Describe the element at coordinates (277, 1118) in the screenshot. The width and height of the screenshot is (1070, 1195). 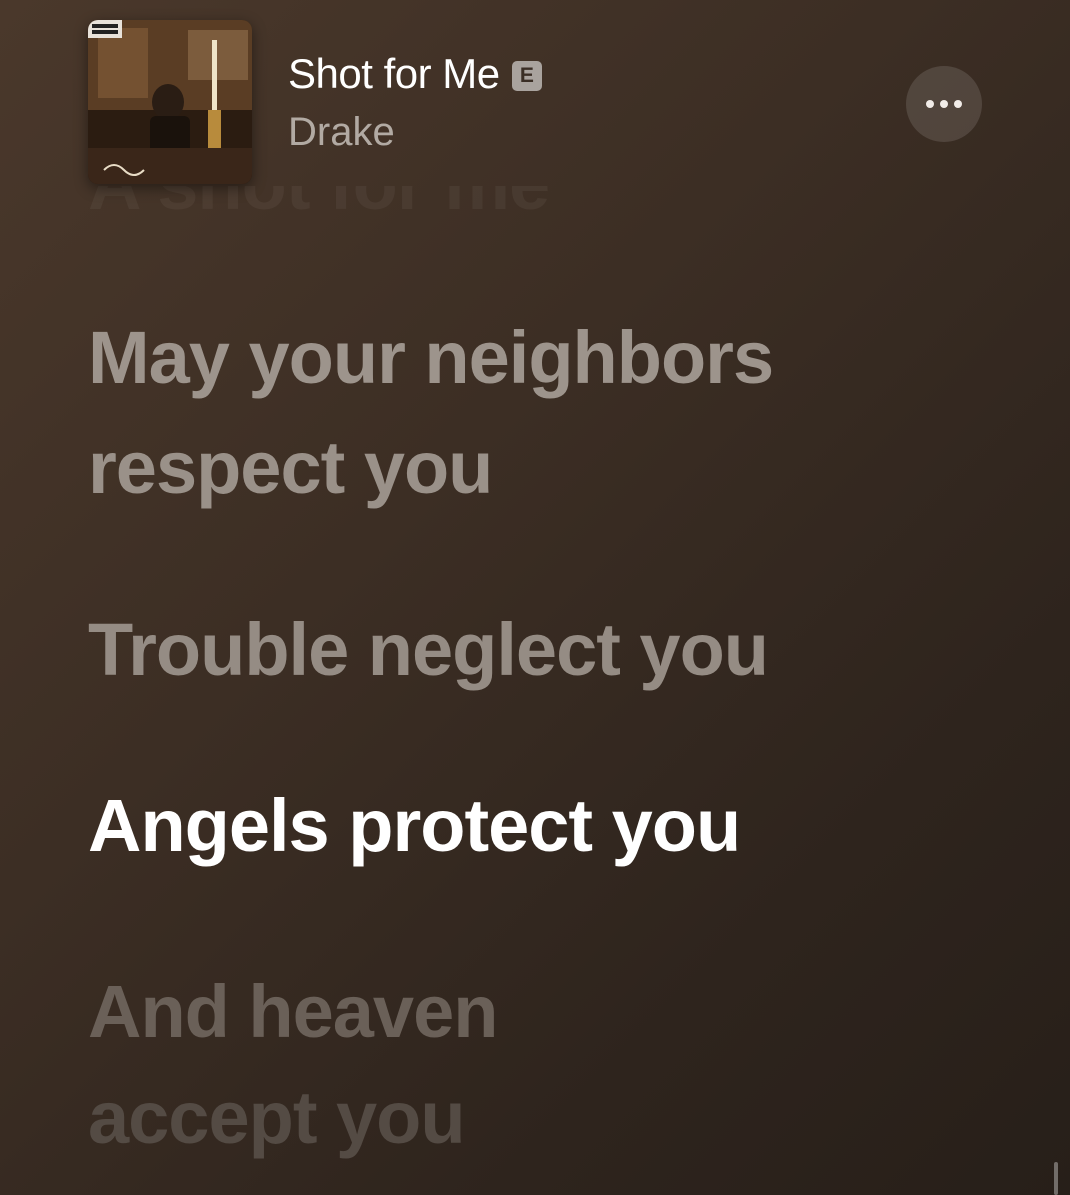
I see `lyric-line: accept you` at that location.